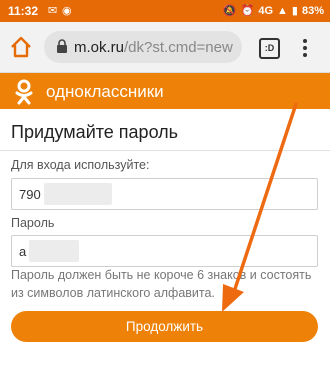 This screenshot has height=370, width=330. Describe the element at coordinates (99, 47) in the screenshot. I see `url-domain: m.ok.ru` at that location.